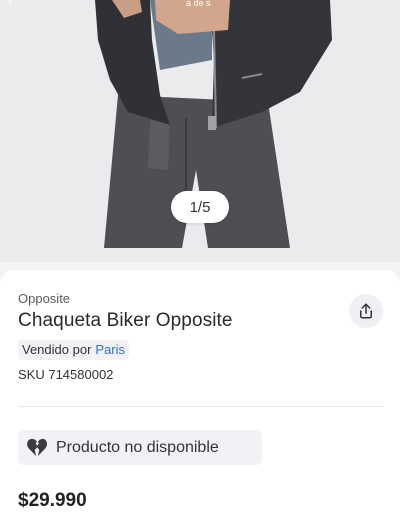 Image resolution: width=400 pixels, height=518 pixels. I want to click on product-title: Chaqueta Biker Opposite, so click(125, 320).